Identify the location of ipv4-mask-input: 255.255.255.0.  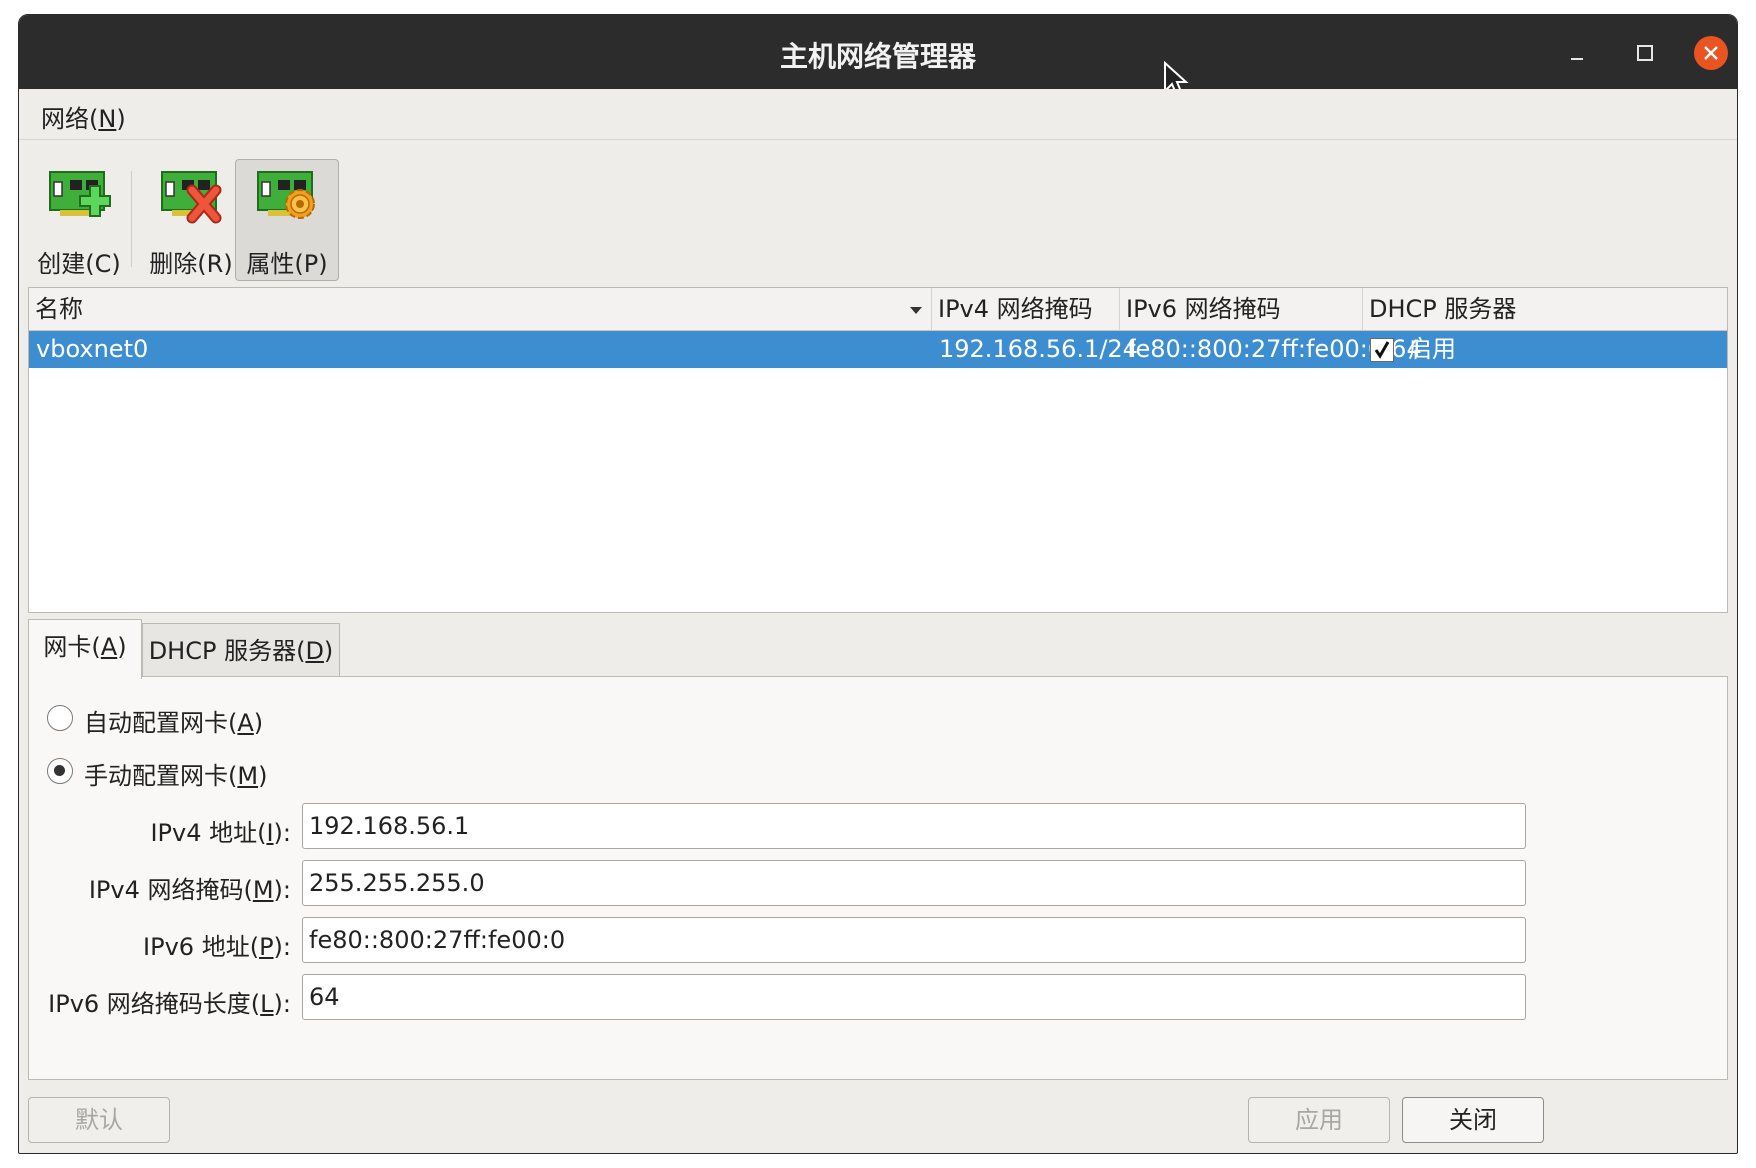
(914, 883).